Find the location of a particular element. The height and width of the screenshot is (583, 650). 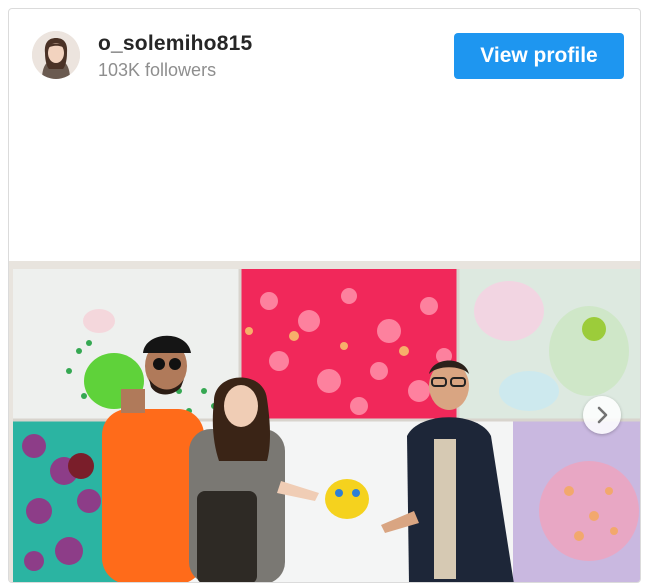

carousel-next-button is located at coordinates (602, 415).